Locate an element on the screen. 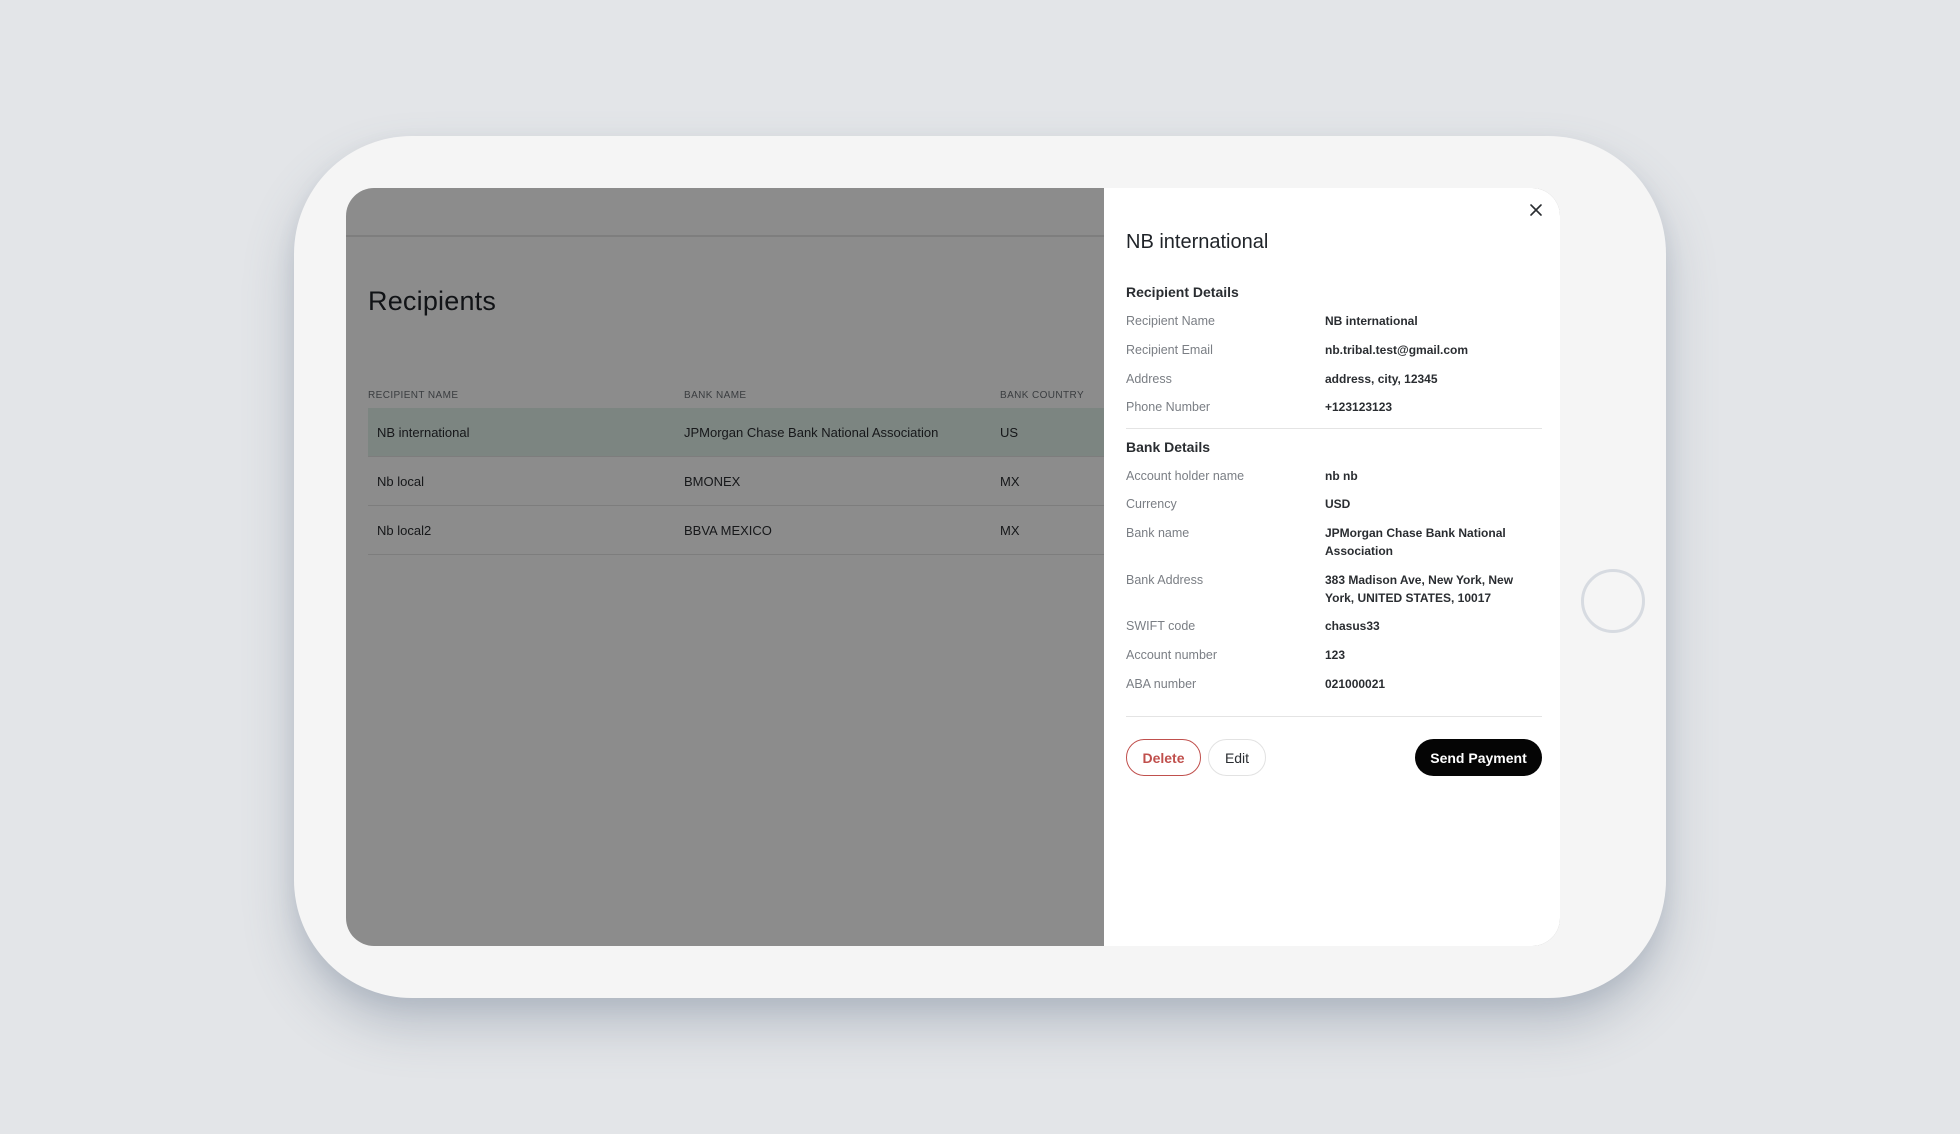 This screenshot has height=1134, width=1960. detail-value: USD is located at coordinates (1338, 504).